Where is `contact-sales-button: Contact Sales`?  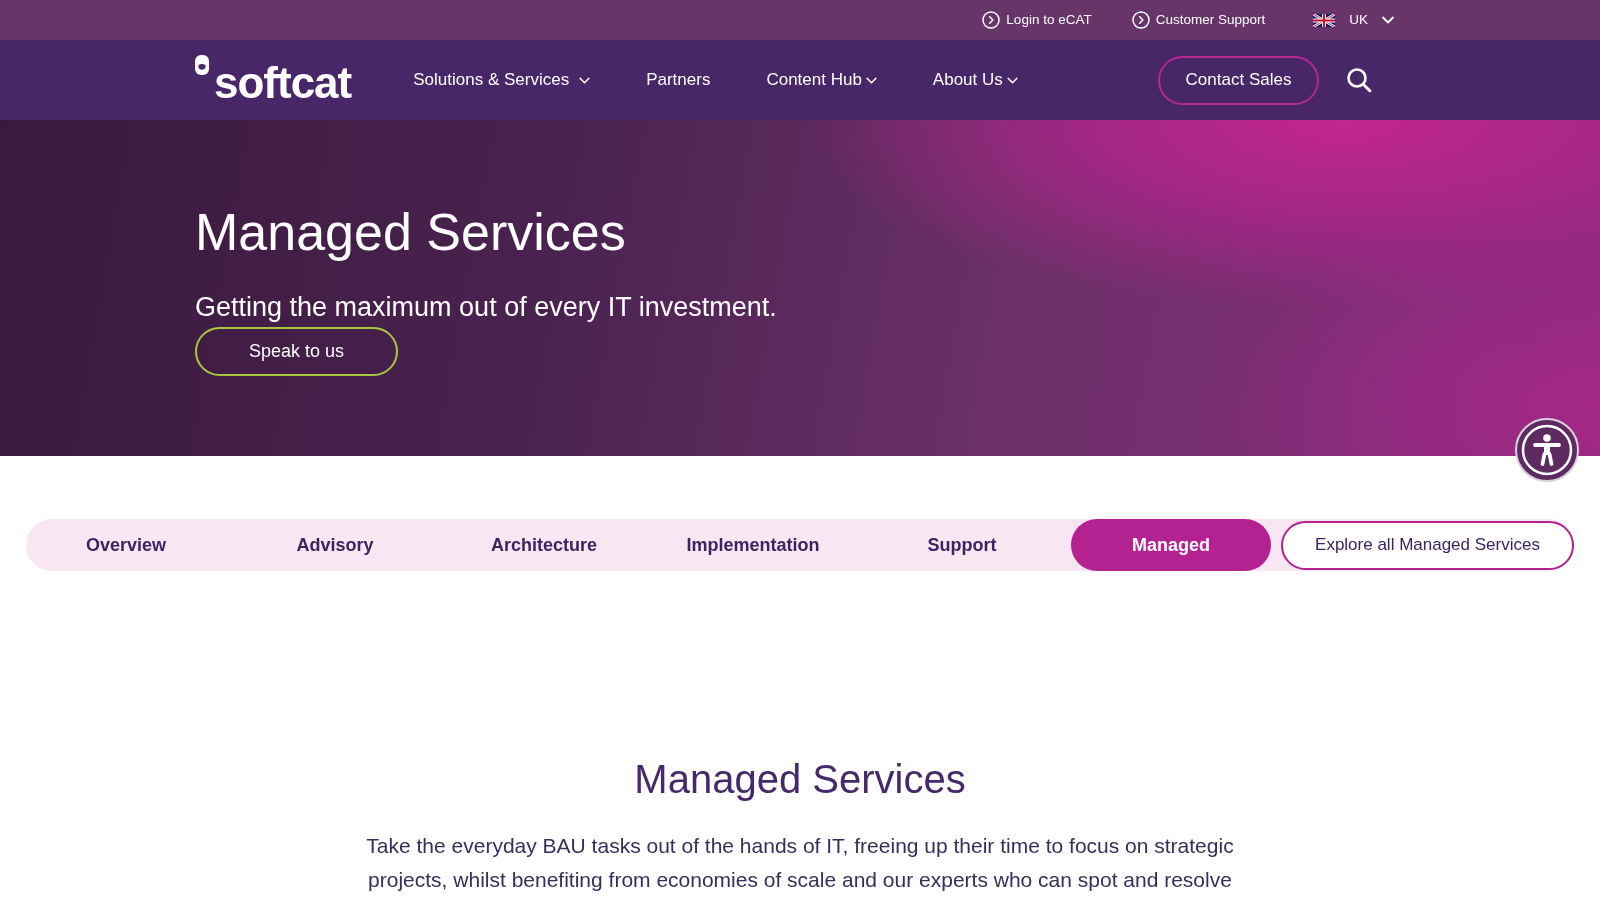 contact-sales-button: Contact Sales is located at coordinates (1238, 80).